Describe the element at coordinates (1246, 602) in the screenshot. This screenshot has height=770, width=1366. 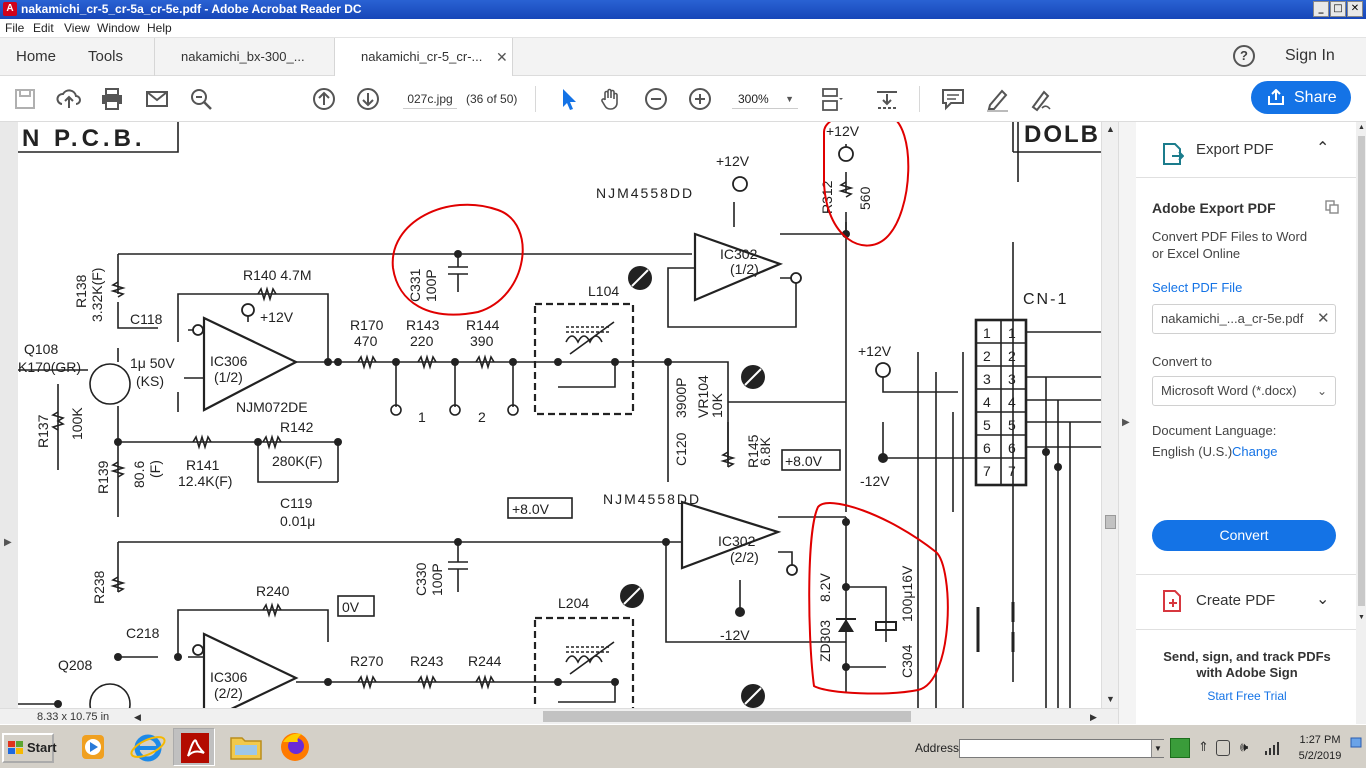
I see `create-pdf-header: Create PDF ⌄` at that location.